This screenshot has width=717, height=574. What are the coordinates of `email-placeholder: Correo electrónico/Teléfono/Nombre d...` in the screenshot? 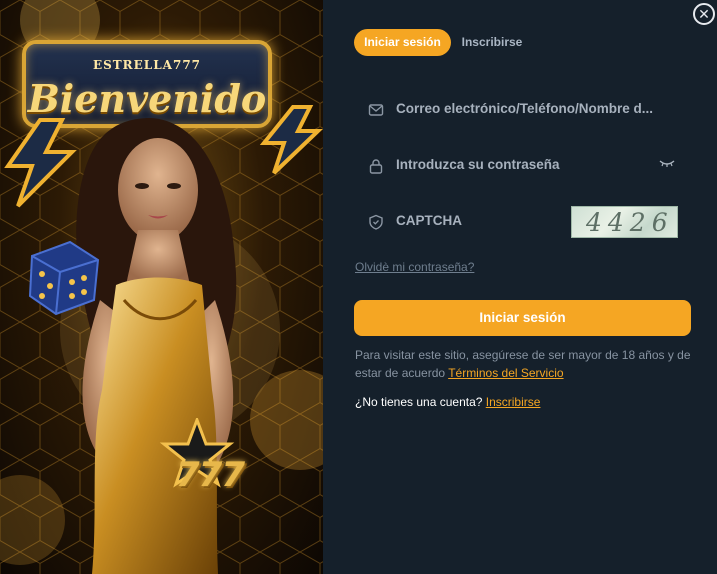 It's located at (525, 108).